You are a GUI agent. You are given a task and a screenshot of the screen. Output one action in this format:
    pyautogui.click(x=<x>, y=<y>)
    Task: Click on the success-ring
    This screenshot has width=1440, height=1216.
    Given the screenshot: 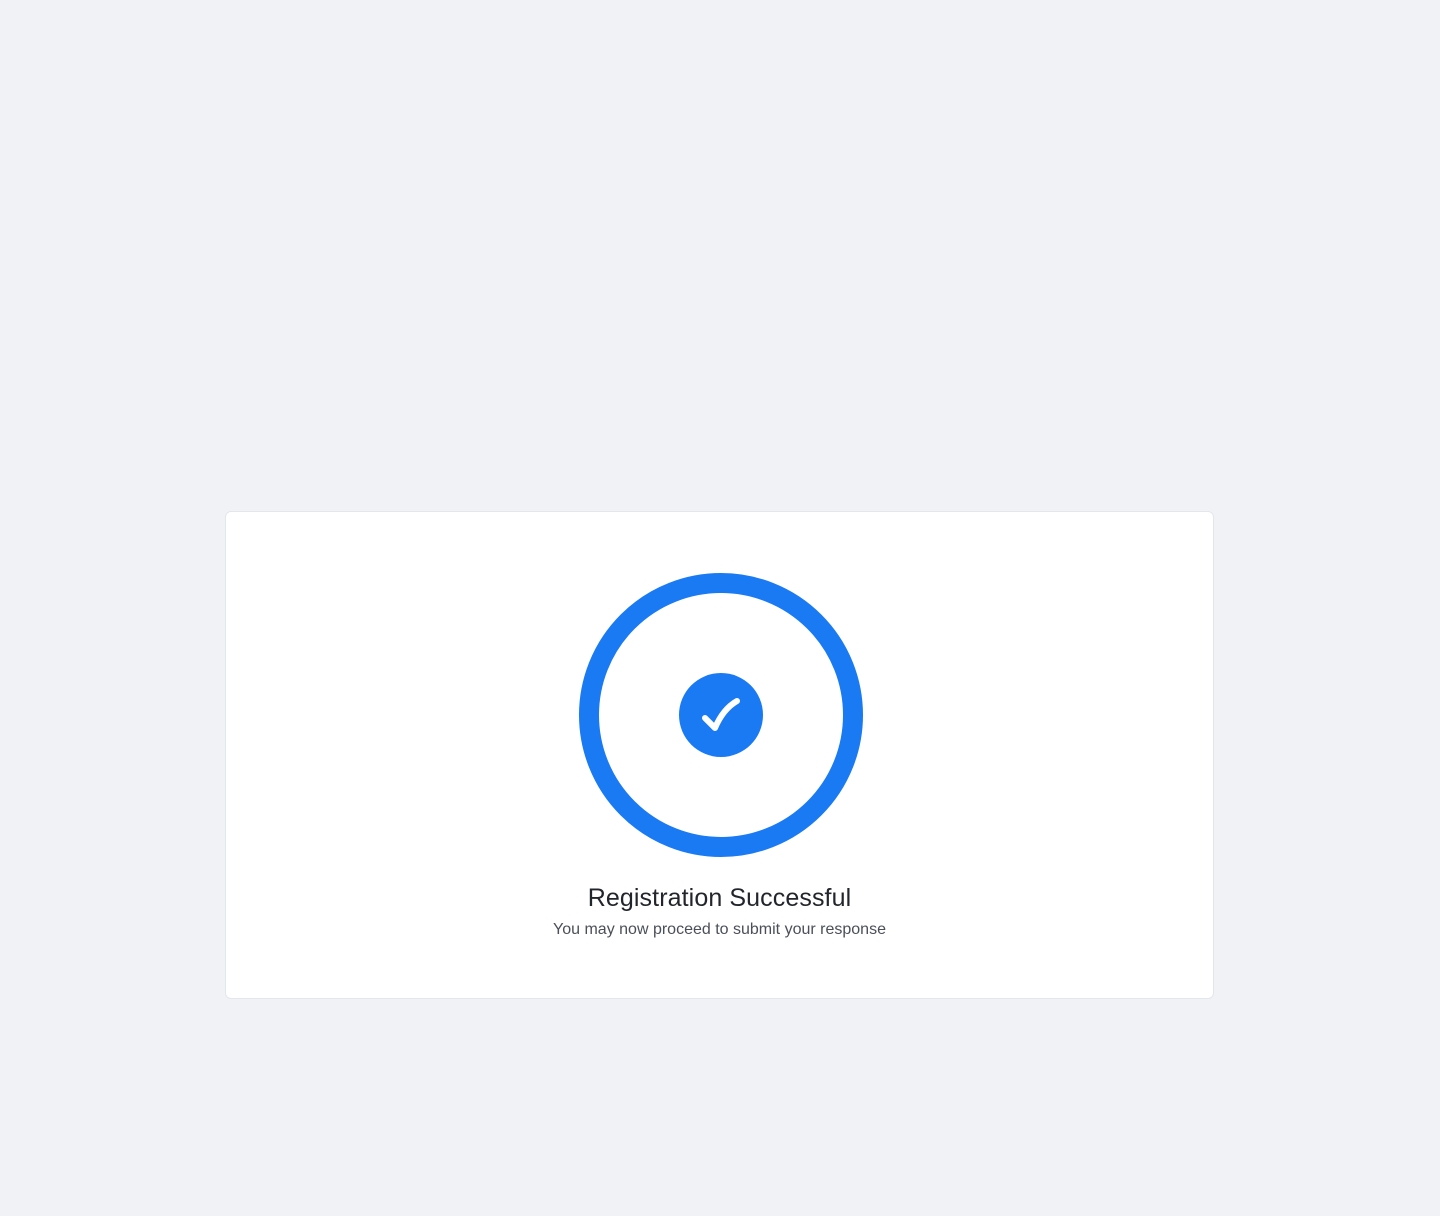 What is the action you would take?
    pyautogui.click(x=721, y=715)
    